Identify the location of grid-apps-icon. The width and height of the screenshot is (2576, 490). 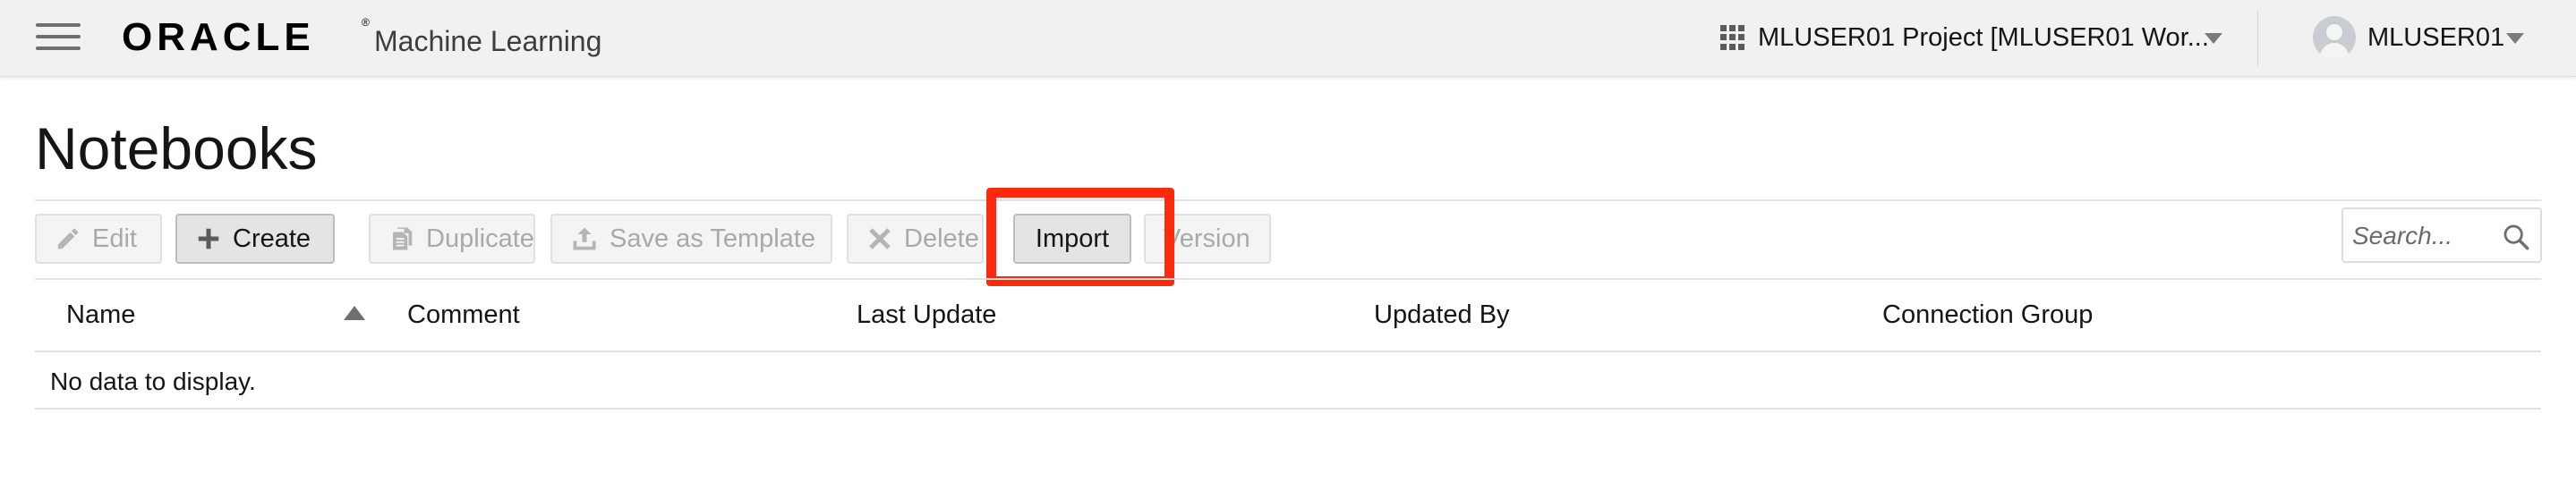
(1732, 37).